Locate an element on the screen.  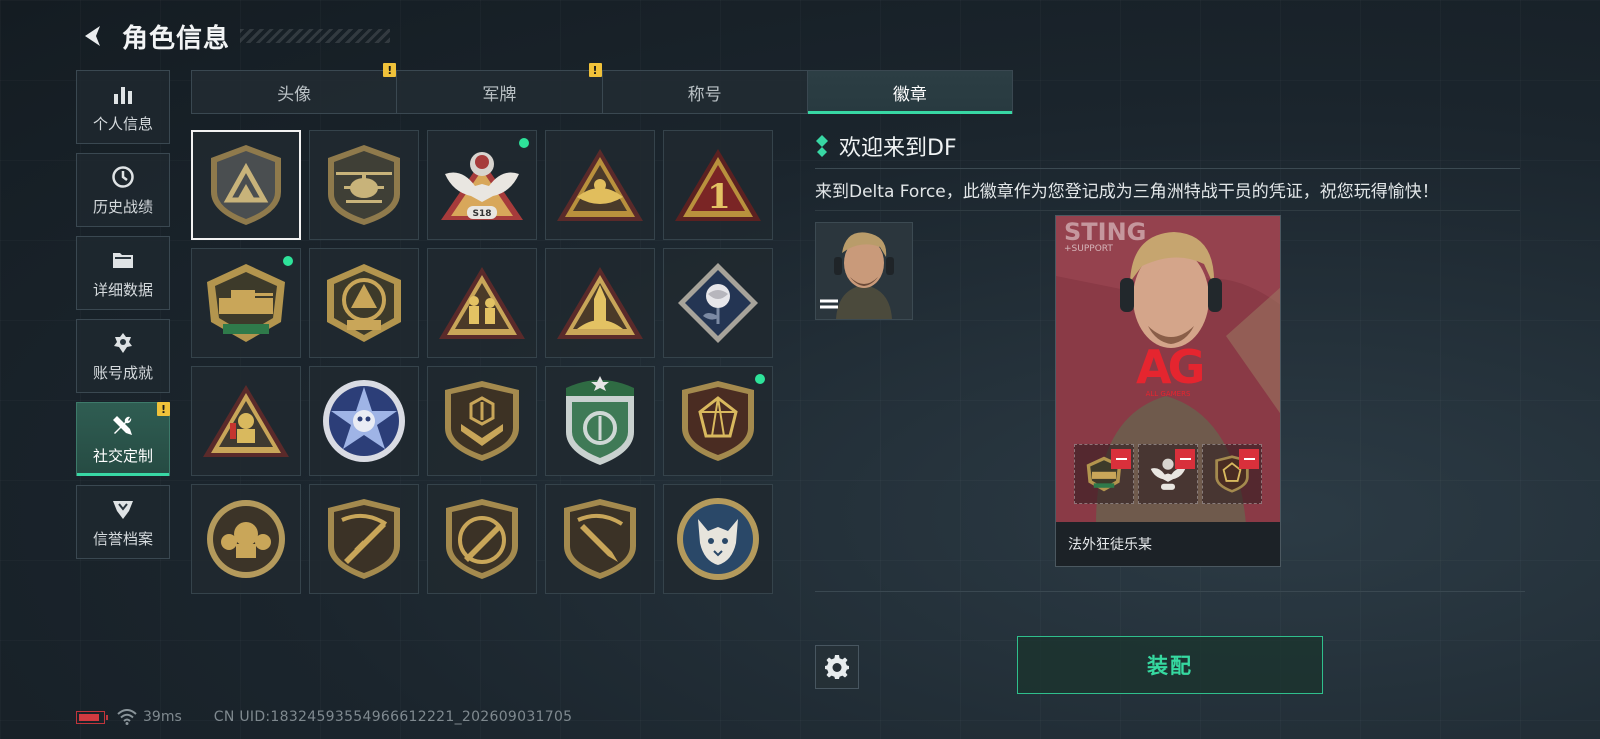
card-class-label: STING is located at coordinates (1105, 232).